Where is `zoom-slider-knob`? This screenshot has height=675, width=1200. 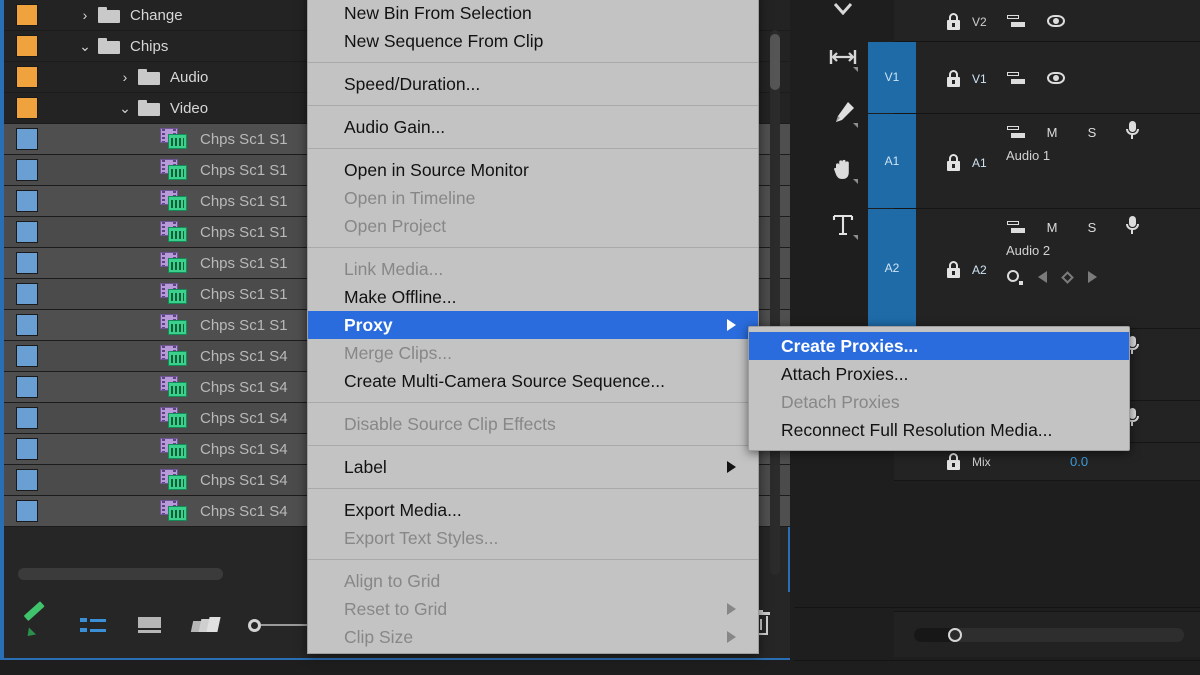 zoom-slider-knob is located at coordinates (955, 635).